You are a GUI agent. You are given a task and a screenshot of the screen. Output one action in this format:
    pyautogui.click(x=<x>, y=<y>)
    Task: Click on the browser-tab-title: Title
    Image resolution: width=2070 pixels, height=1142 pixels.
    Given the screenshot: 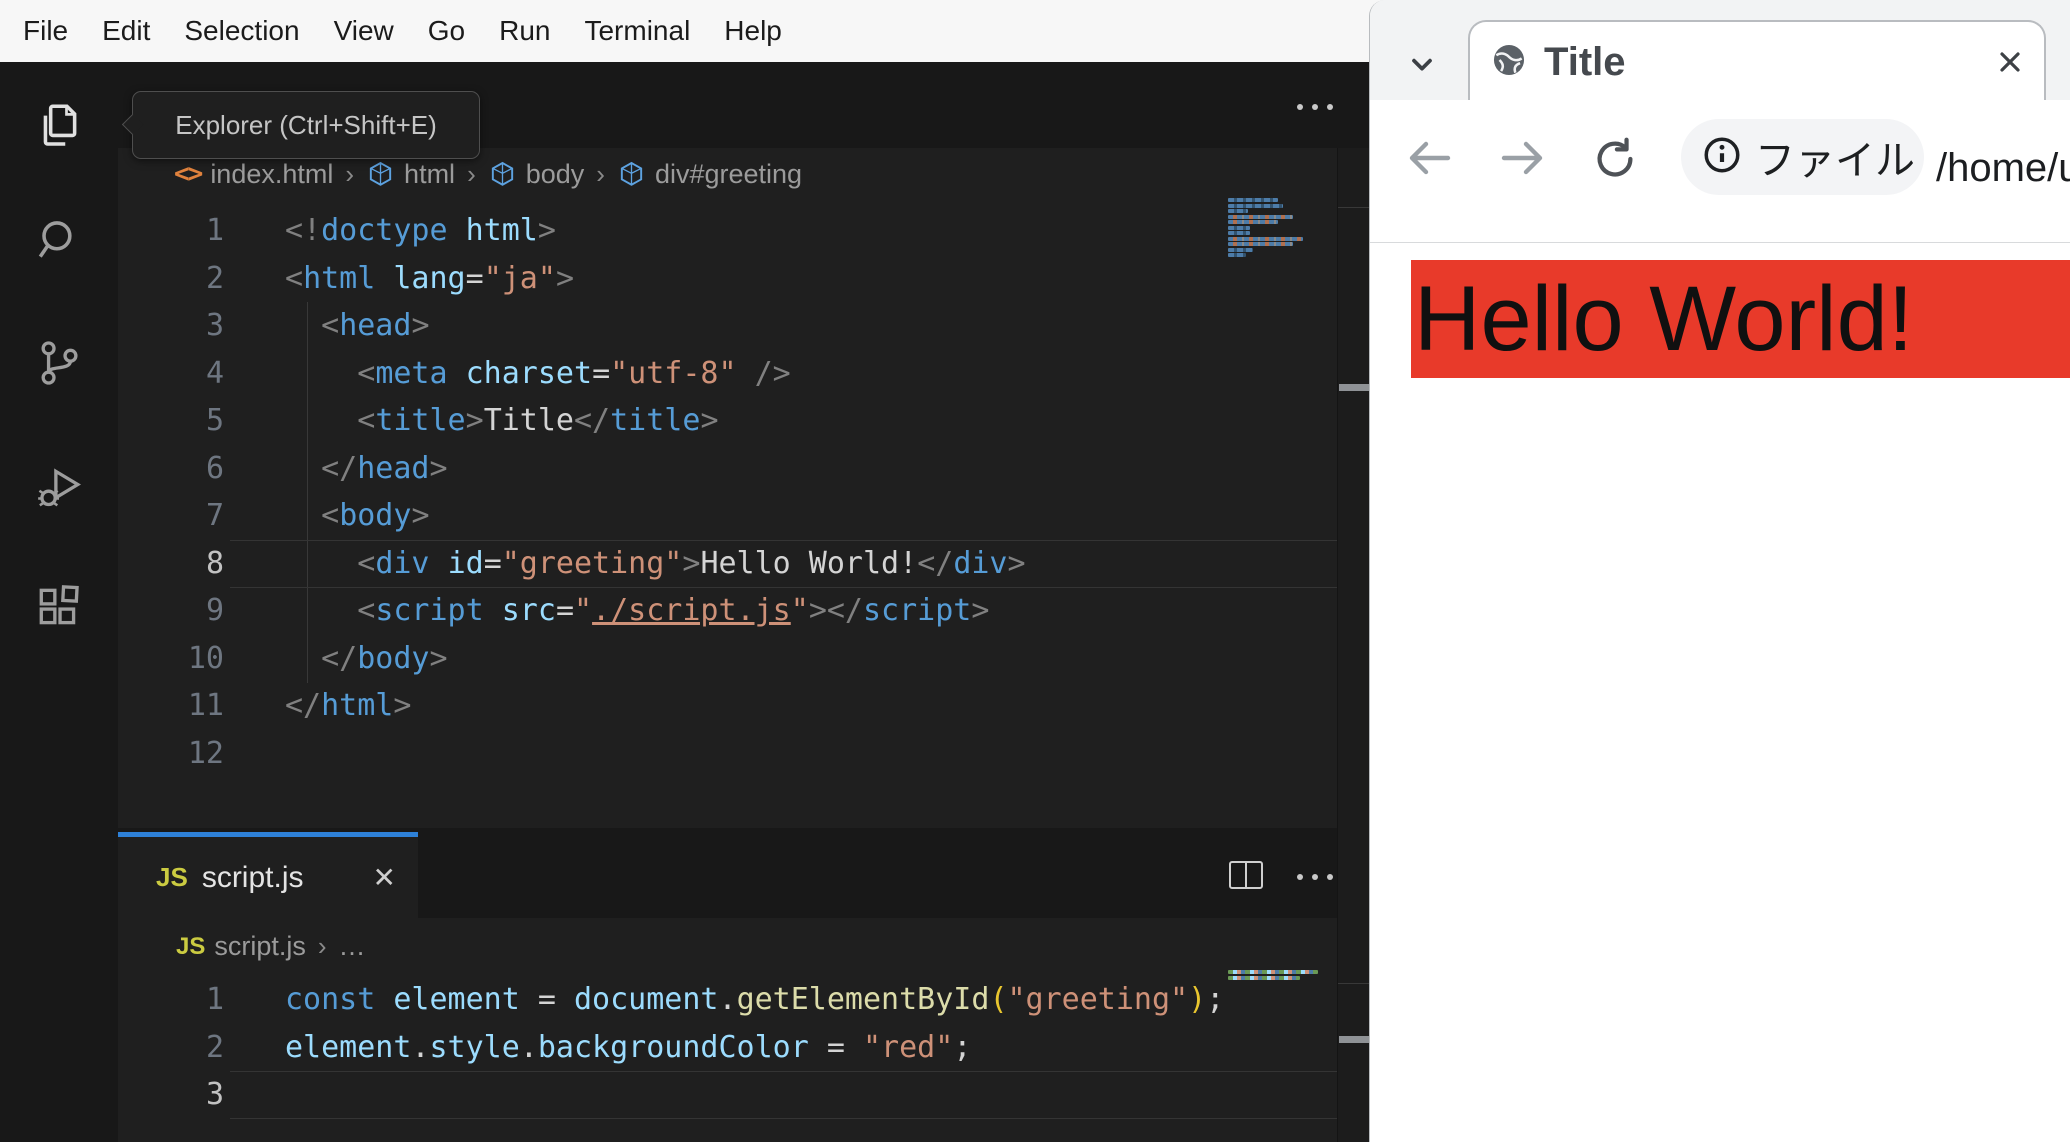 What is the action you would take?
    pyautogui.click(x=1757, y=61)
    